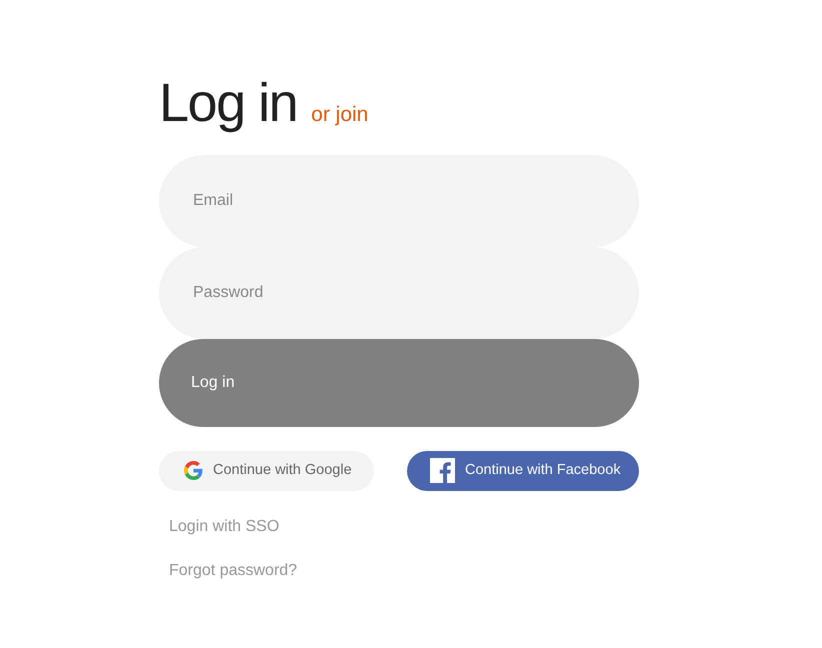 The image size is (822, 648). Describe the element at coordinates (399, 200) in the screenshot. I see `email-field: Email` at that location.